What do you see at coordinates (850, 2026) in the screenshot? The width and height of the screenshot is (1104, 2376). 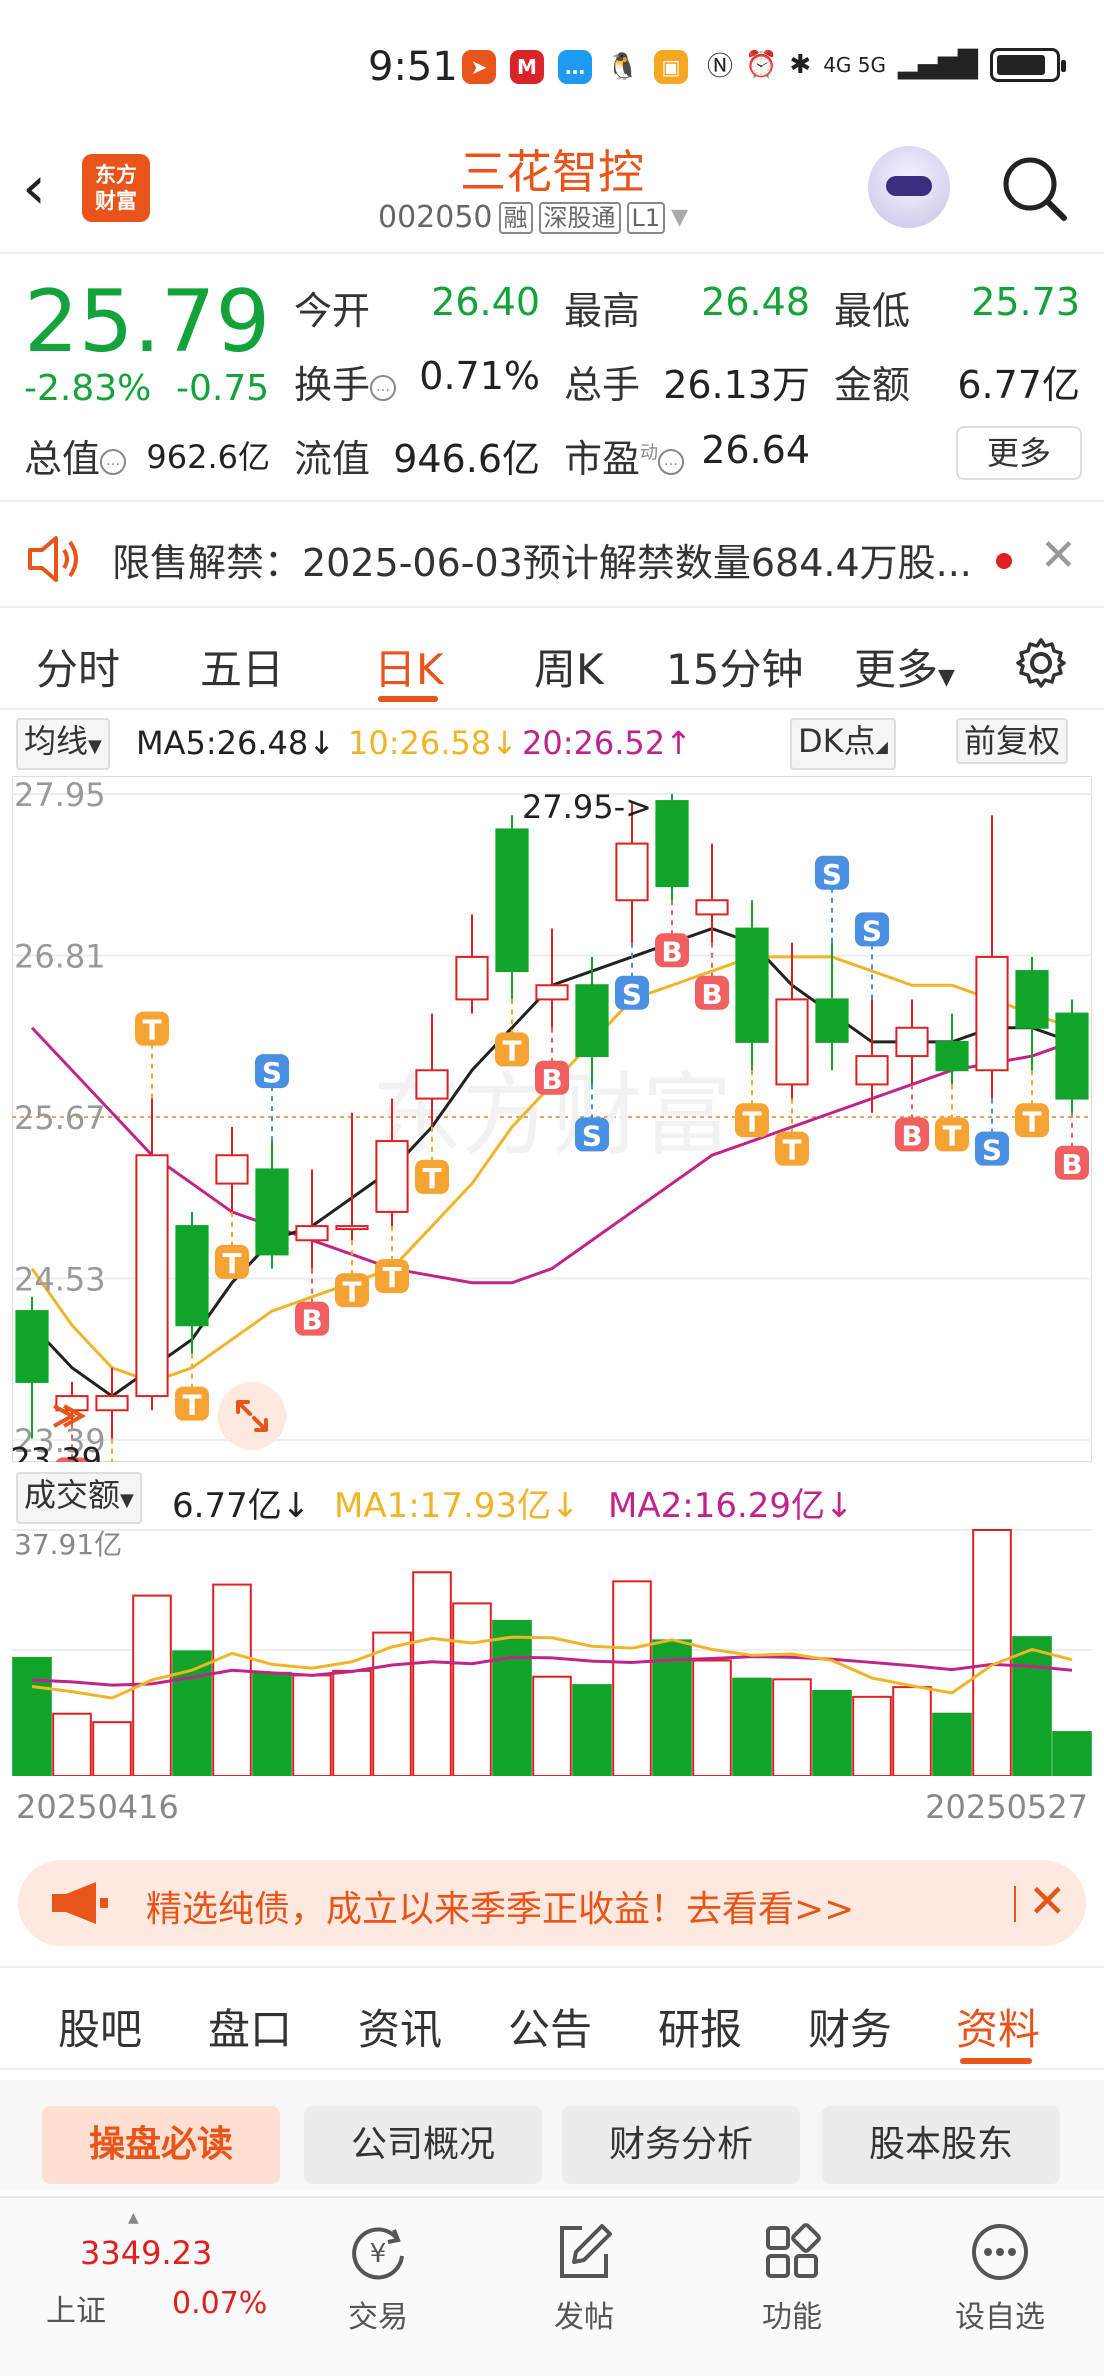 I see `tab-finance: 财务` at bounding box center [850, 2026].